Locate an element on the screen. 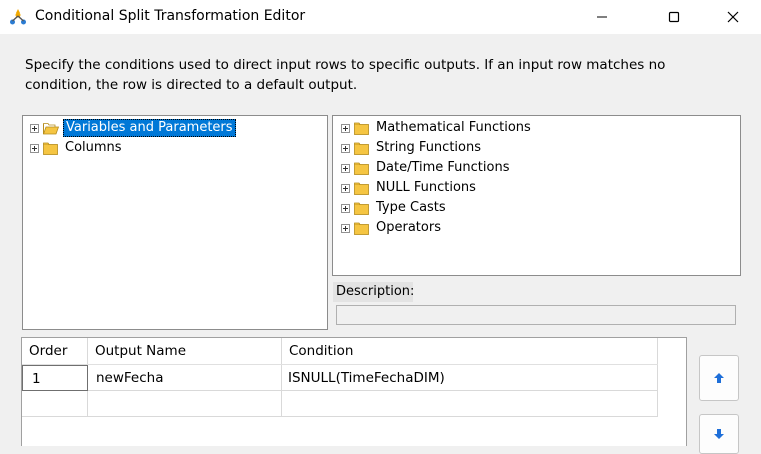 This screenshot has width=761, height=454. arrow-up-icon is located at coordinates (719, 378).